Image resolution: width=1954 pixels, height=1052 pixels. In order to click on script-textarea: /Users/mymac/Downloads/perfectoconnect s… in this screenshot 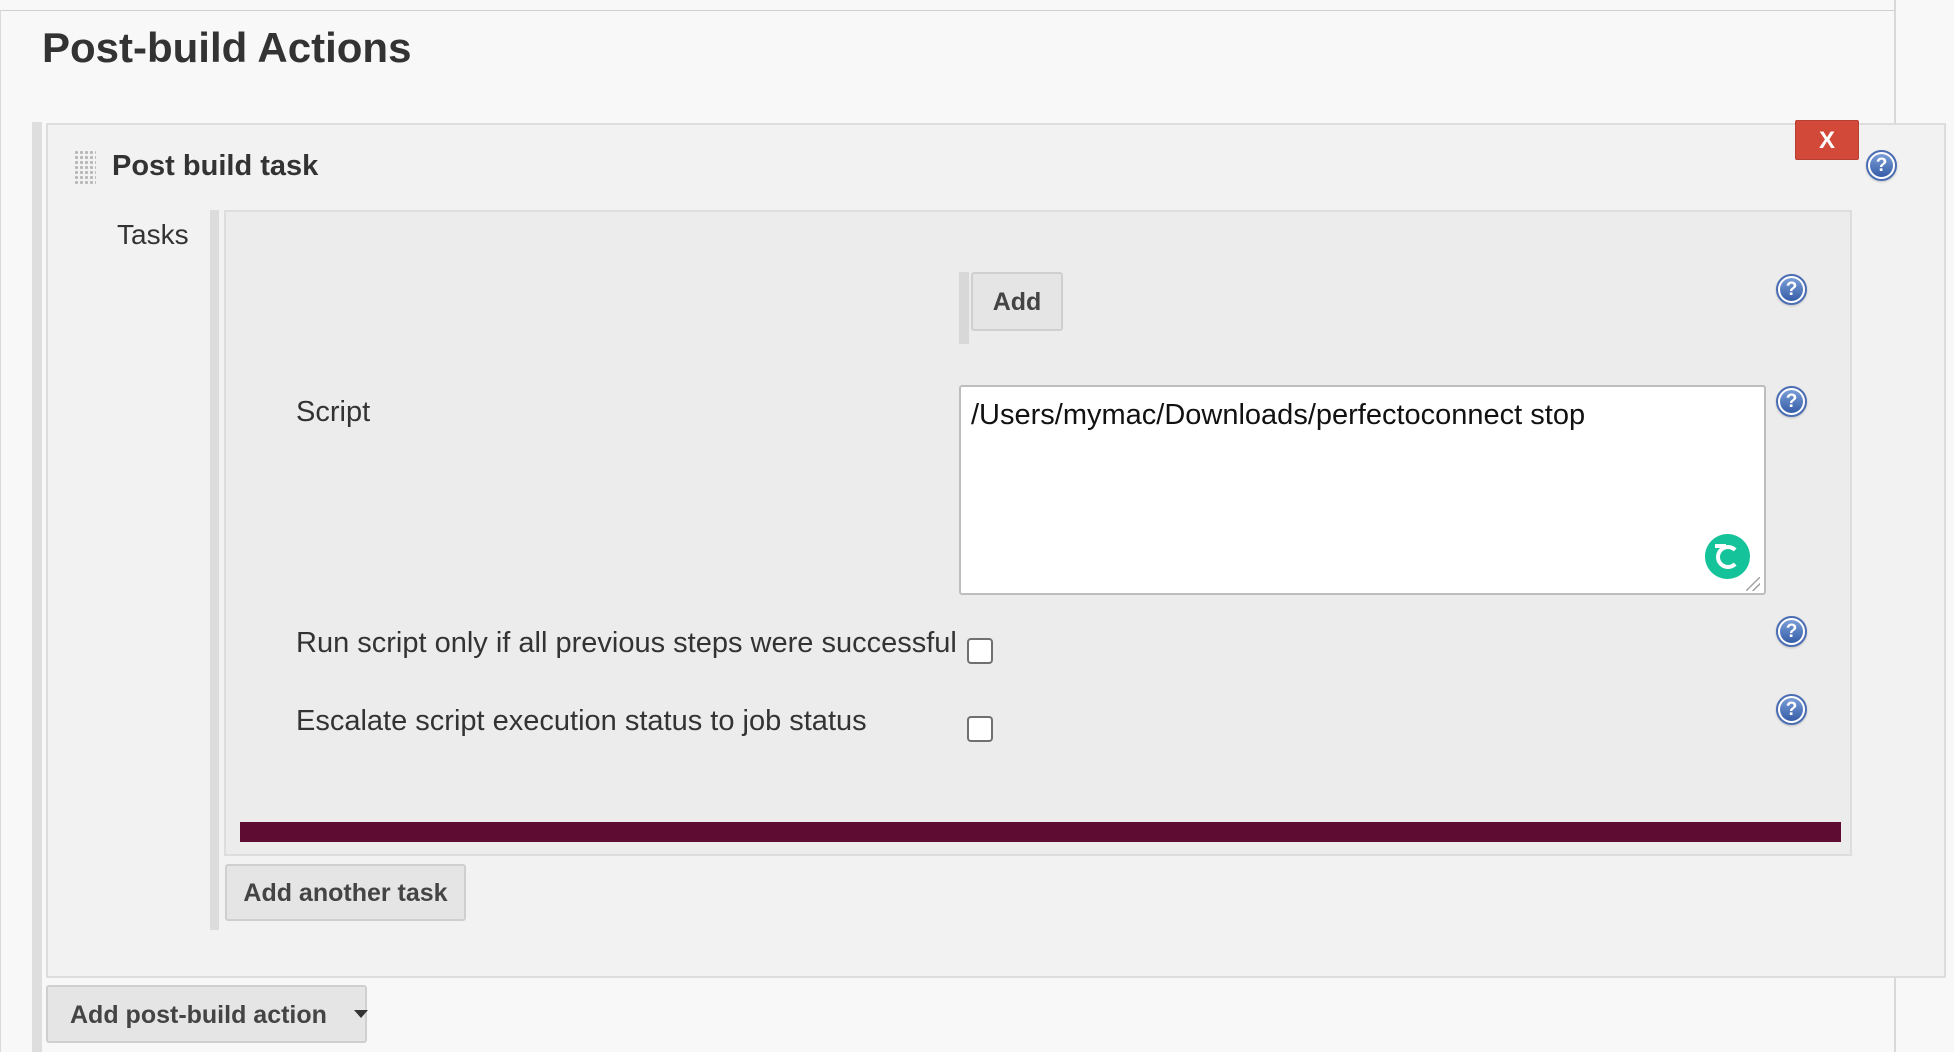, I will do `click(1362, 490)`.